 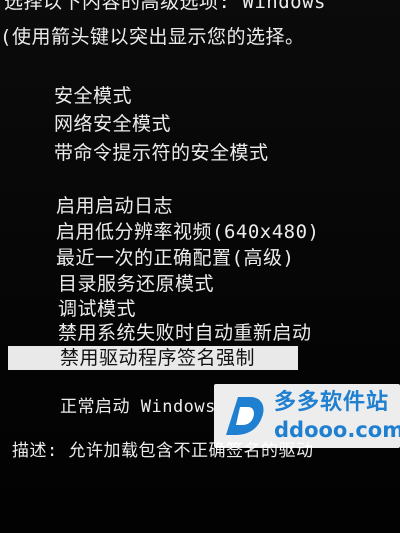 I want to click on instruction-text: (使用箭头键以突出显示您的选择。, so click(x=152, y=37).